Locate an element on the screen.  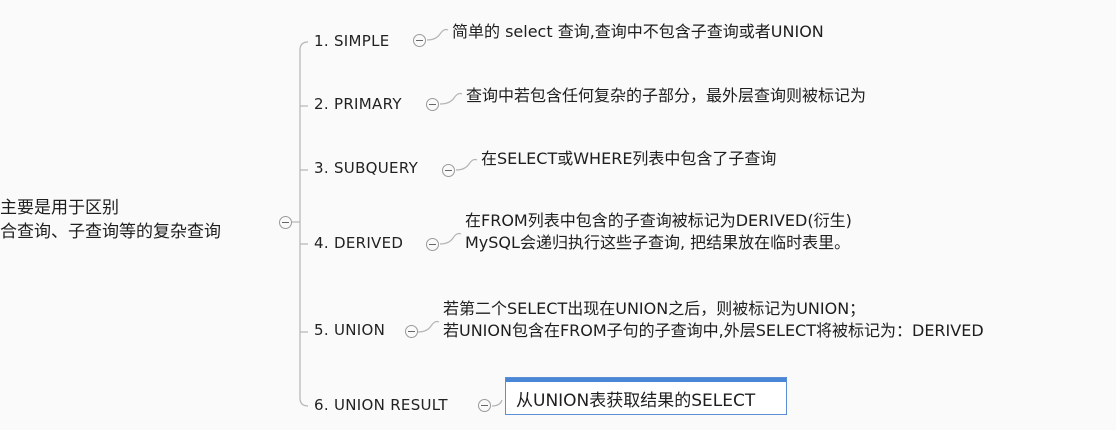
root-line-2: 合查询、子查询等的复杂查询 is located at coordinates (110, 232).